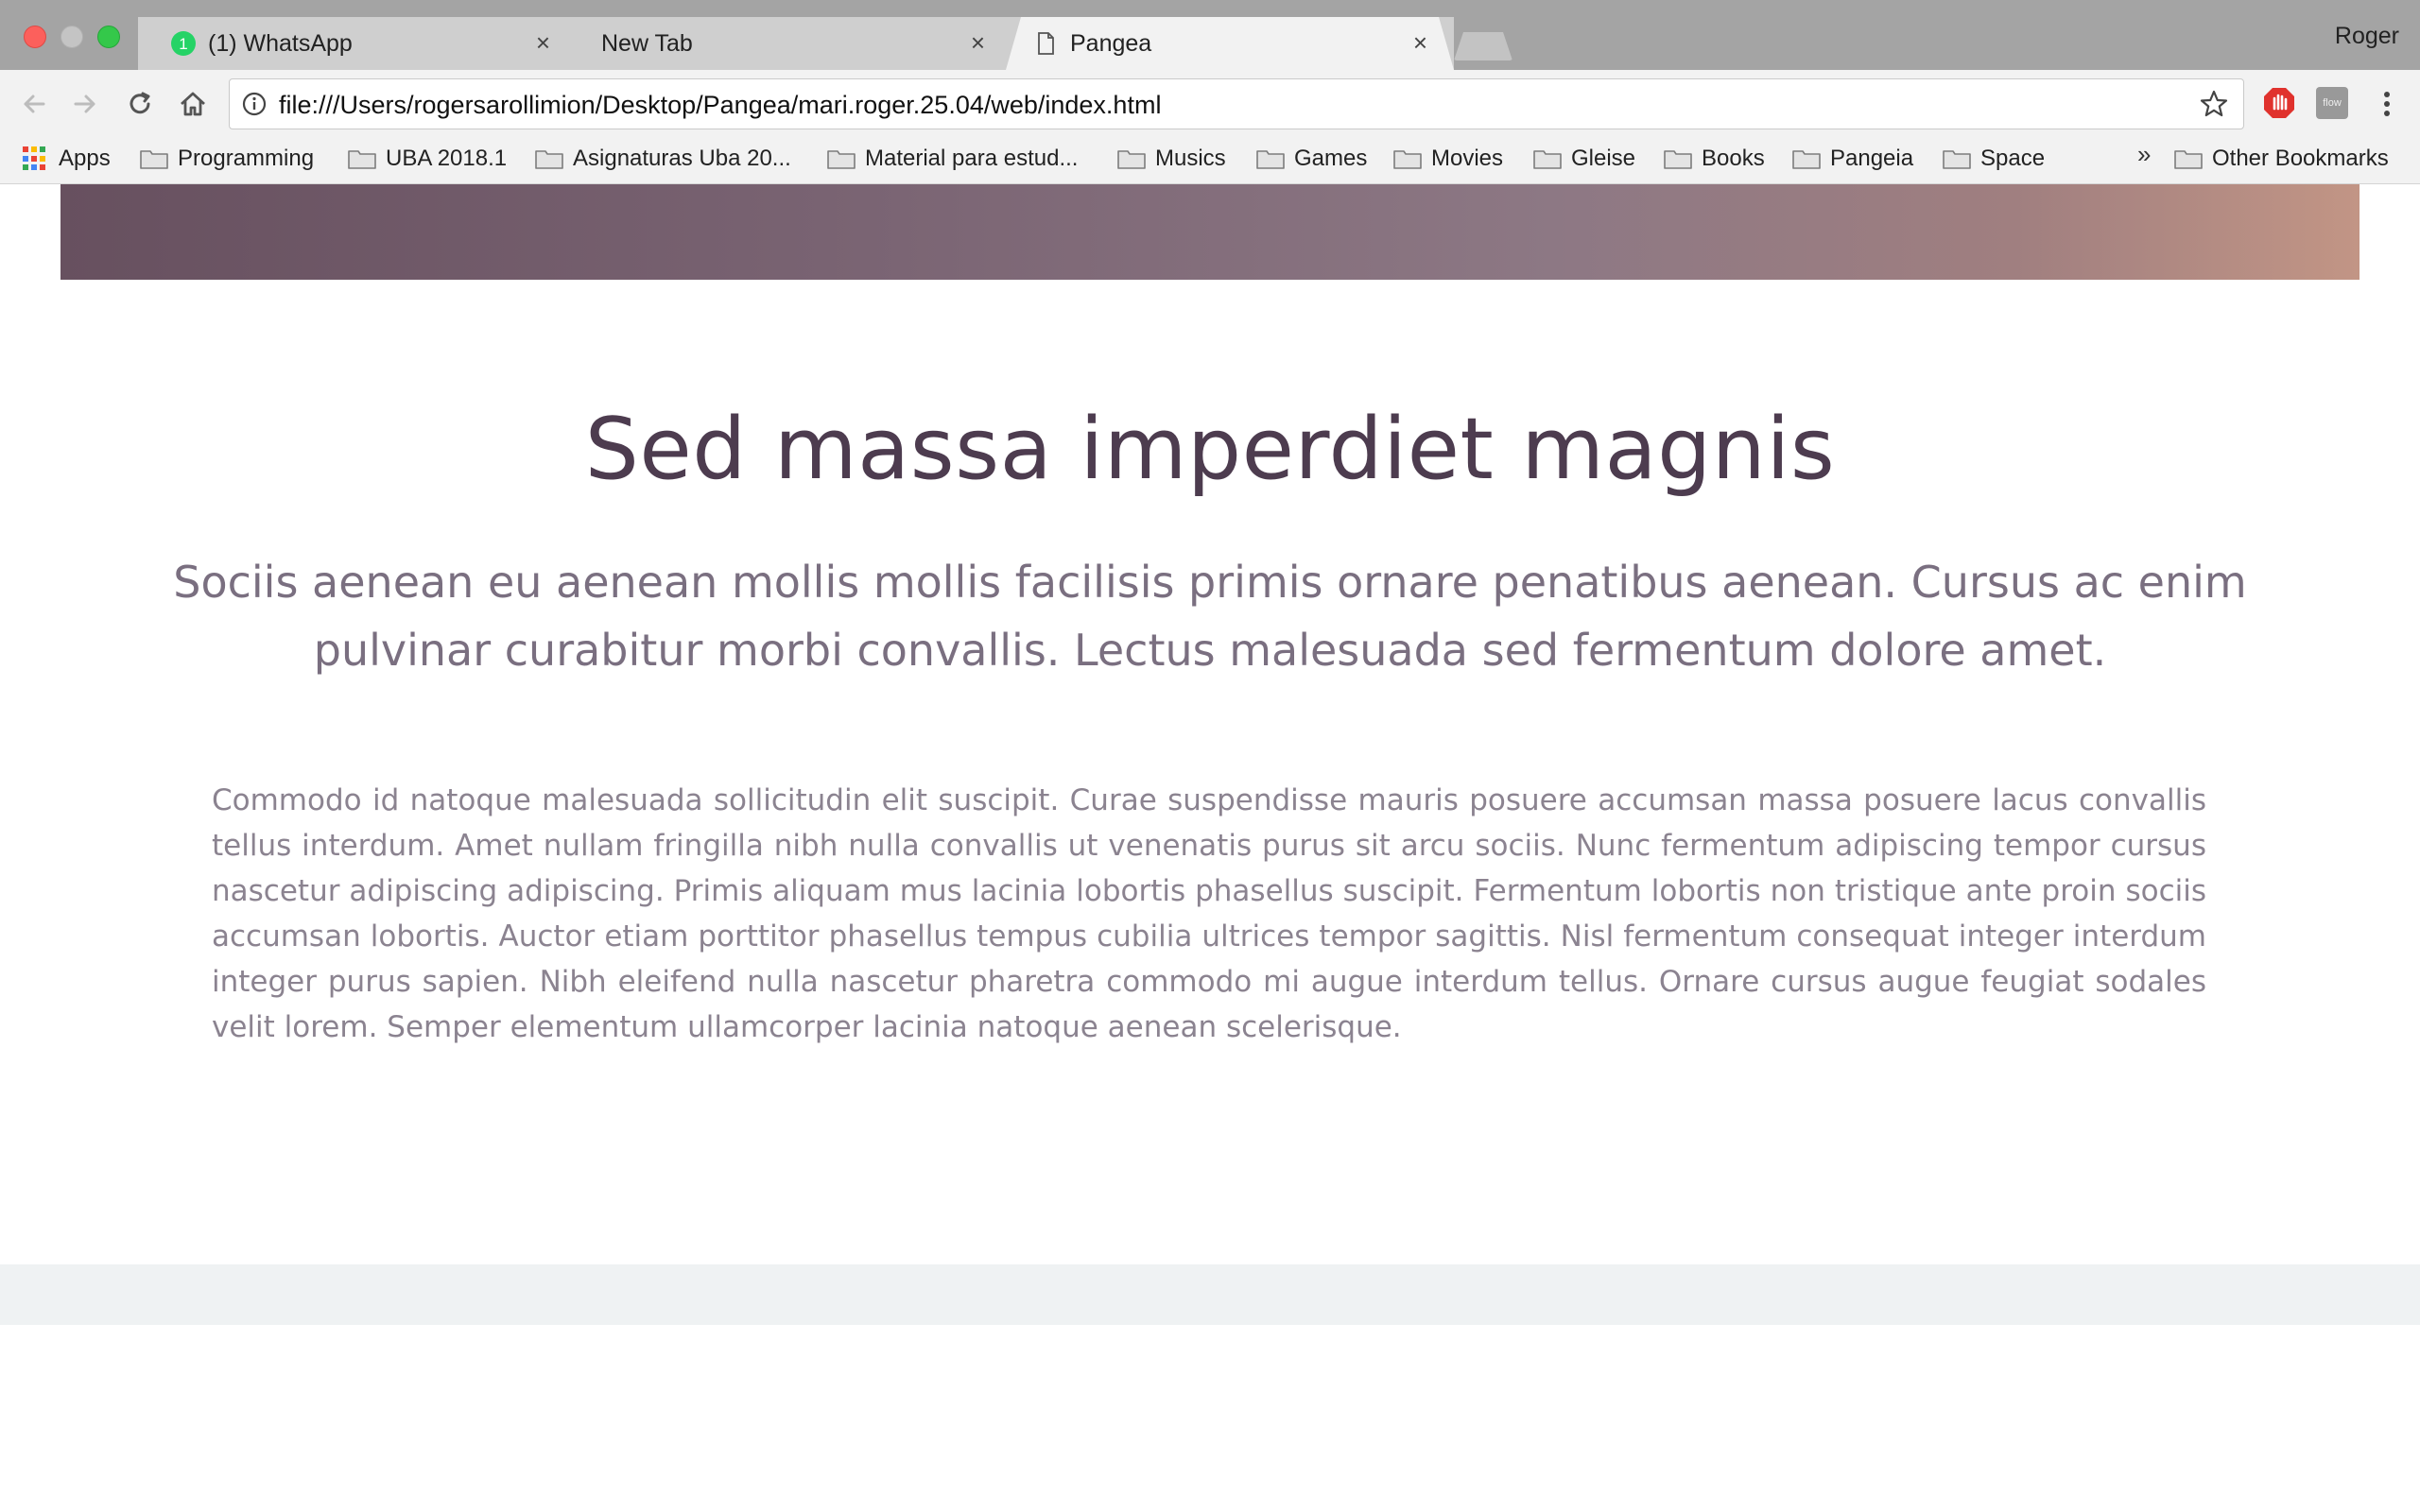 This screenshot has height=1512, width=2420. What do you see at coordinates (35, 37) in the screenshot?
I see `window-close-button` at bounding box center [35, 37].